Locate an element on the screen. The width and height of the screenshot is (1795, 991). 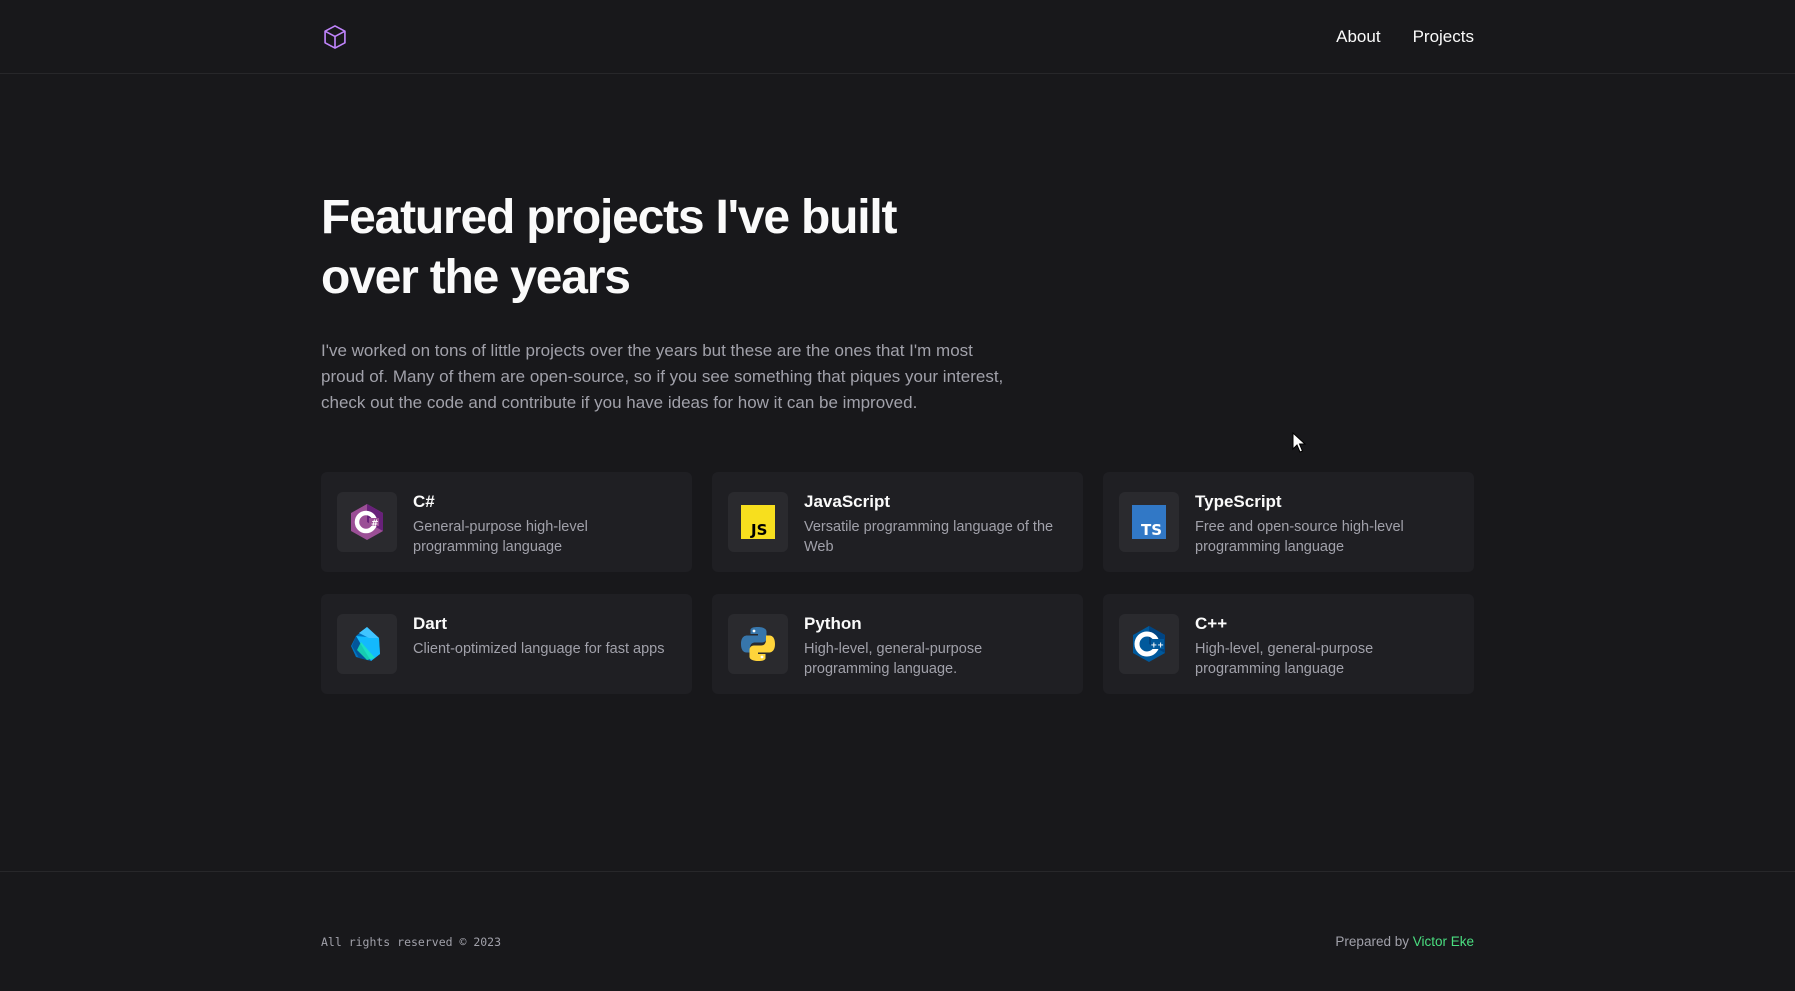
project-title: Python is located at coordinates (833, 623).